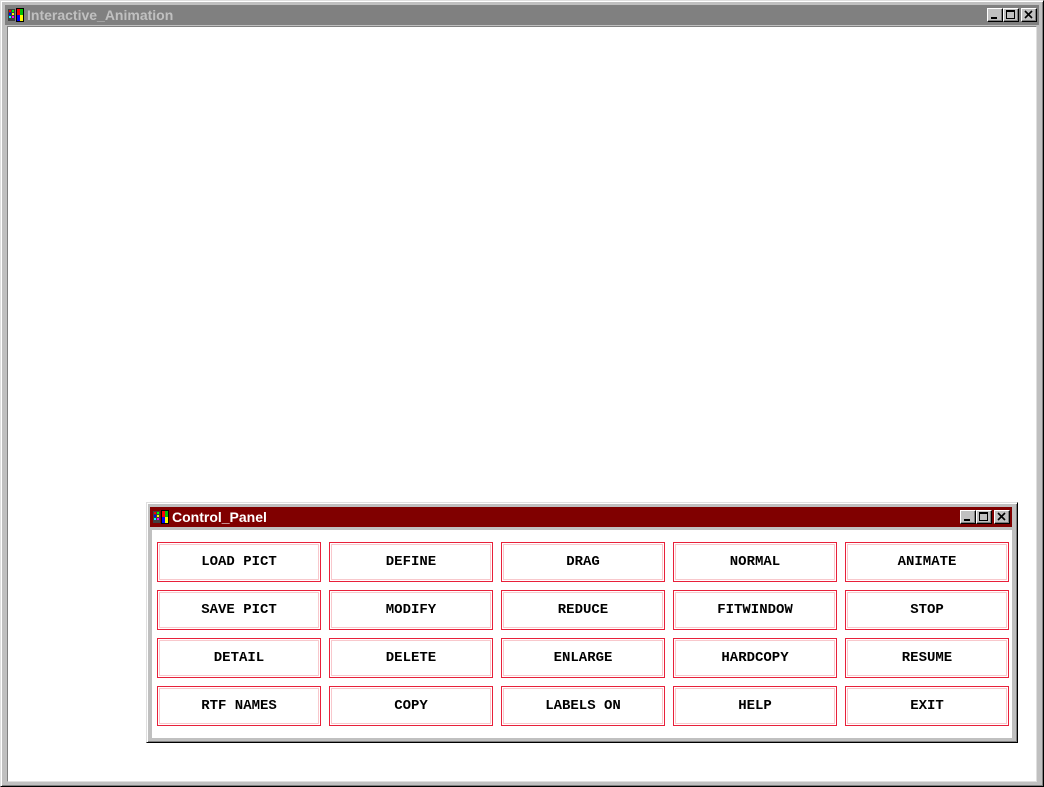 The height and width of the screenshot is (787, 1044). I want to click on main-window-title: Interactive_Animation, so click(100, 15).